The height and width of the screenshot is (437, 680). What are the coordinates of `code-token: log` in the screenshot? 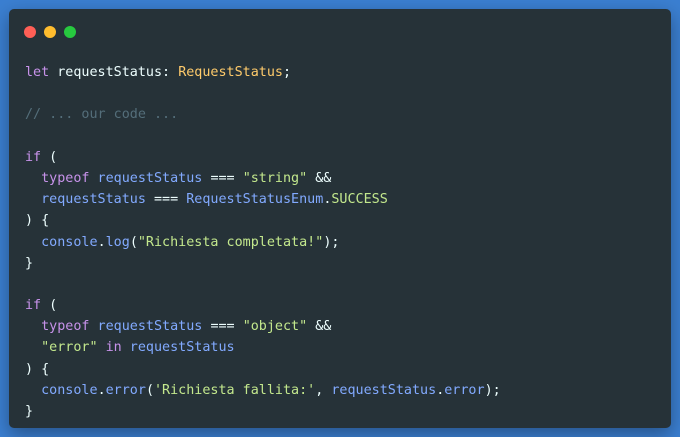 It's located at (117, 242).